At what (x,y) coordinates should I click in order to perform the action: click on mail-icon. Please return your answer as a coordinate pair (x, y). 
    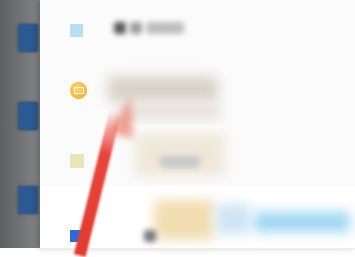
    Looking at the image, I should click on (78, 90).